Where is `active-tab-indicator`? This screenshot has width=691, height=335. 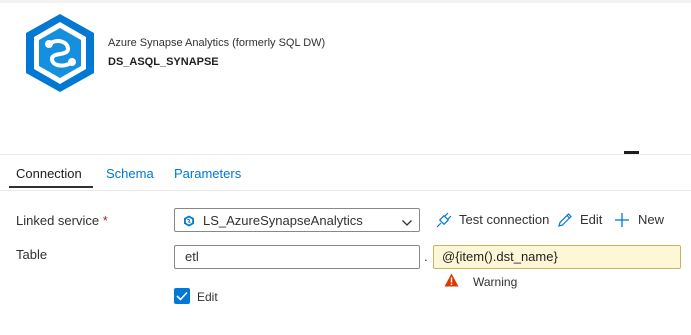 active-tab-indicator is located at coordinates (51, 187).